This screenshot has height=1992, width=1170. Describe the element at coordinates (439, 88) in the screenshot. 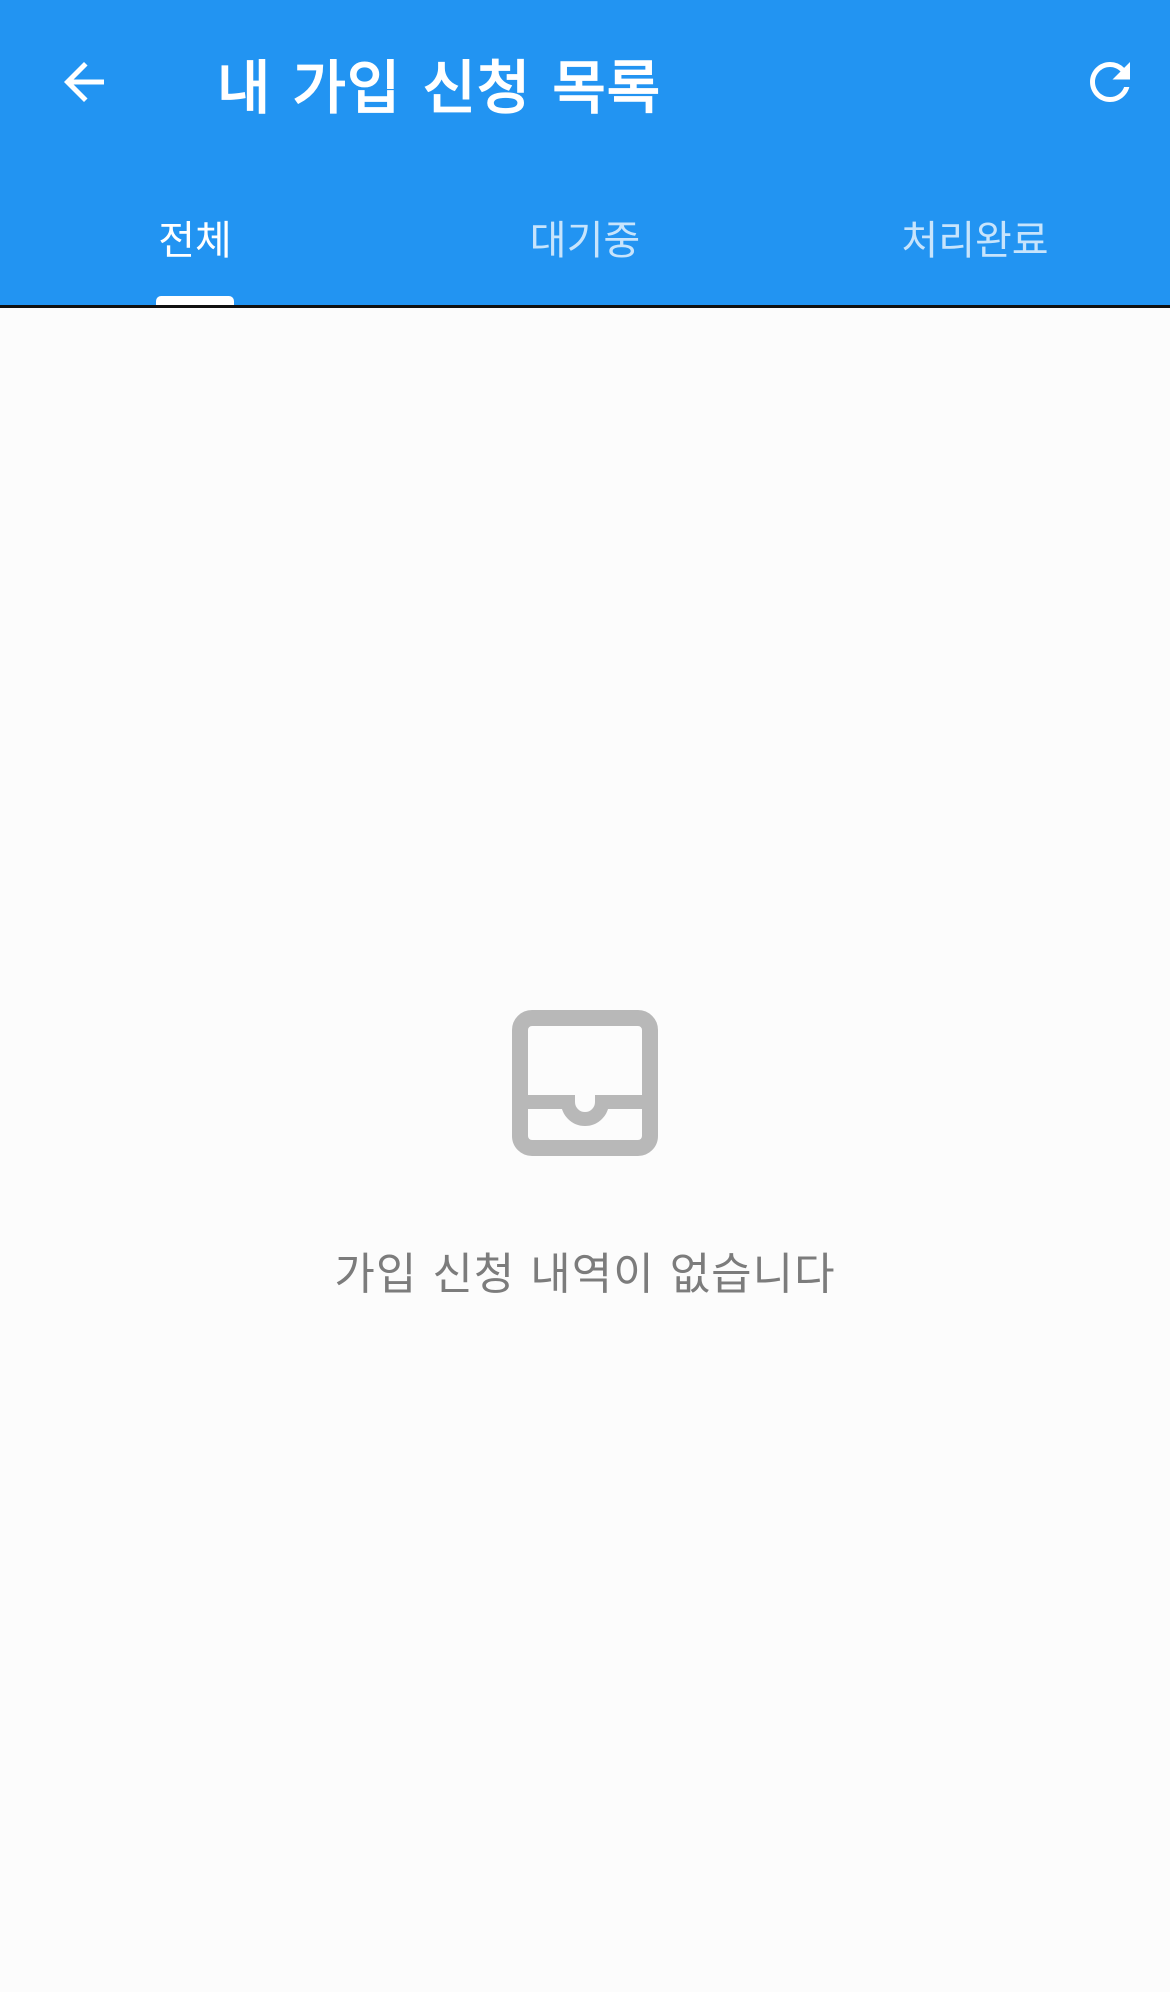

I see `page-title: 내 가입 신청 목록` at that location.